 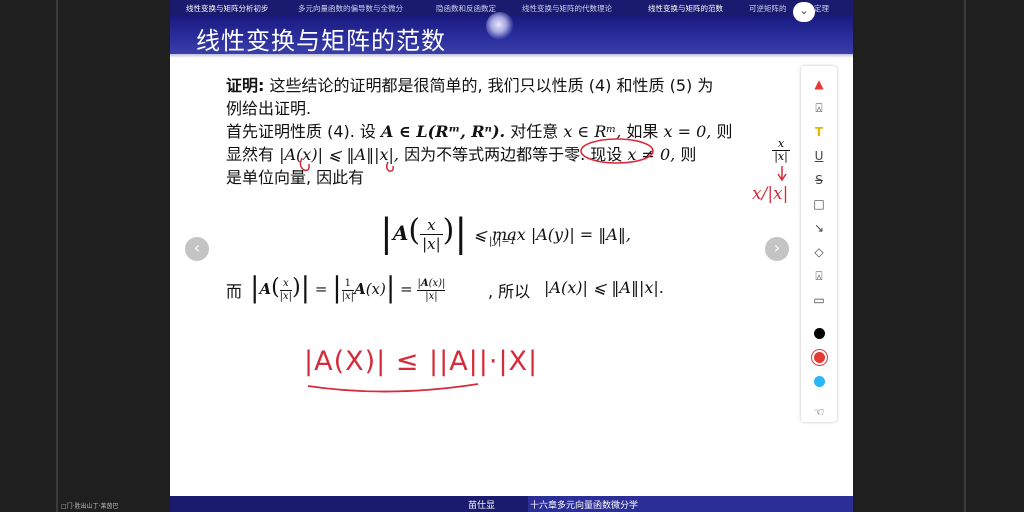 What do you see at coordinates (393, 388) in the screenshot?
I see `ink-underline` at bounding box center [393, 388].